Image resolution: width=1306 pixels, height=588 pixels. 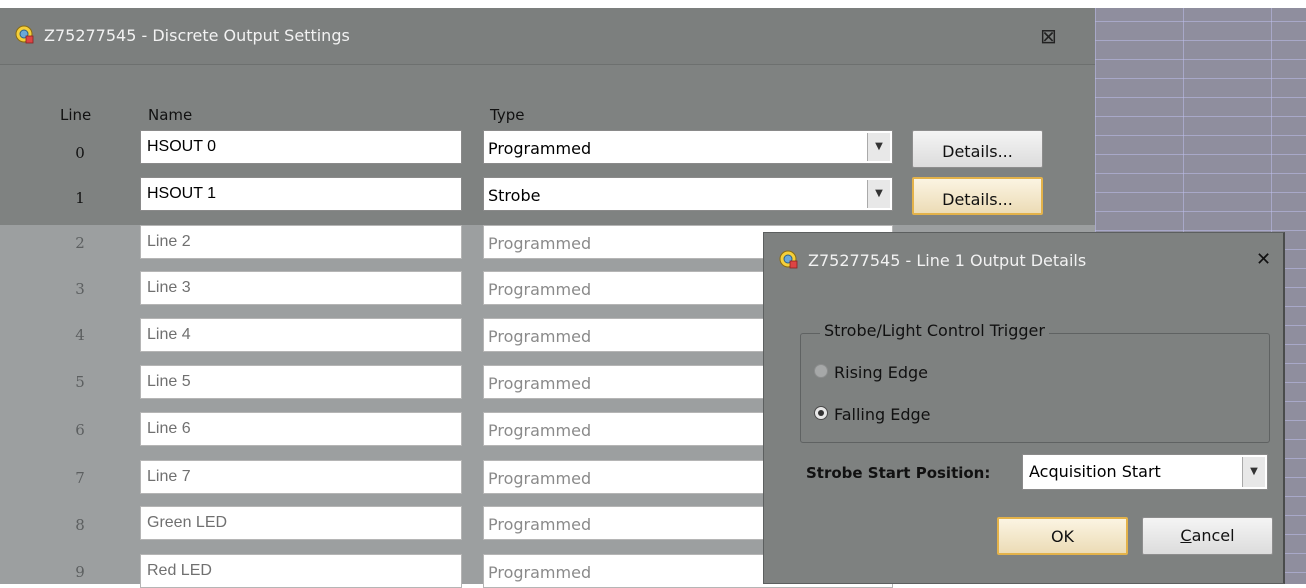 What do you see at coordinates (1035, 388) in the screenshot?
I see `trigger-group-box` at bounding box center [1035, 388].